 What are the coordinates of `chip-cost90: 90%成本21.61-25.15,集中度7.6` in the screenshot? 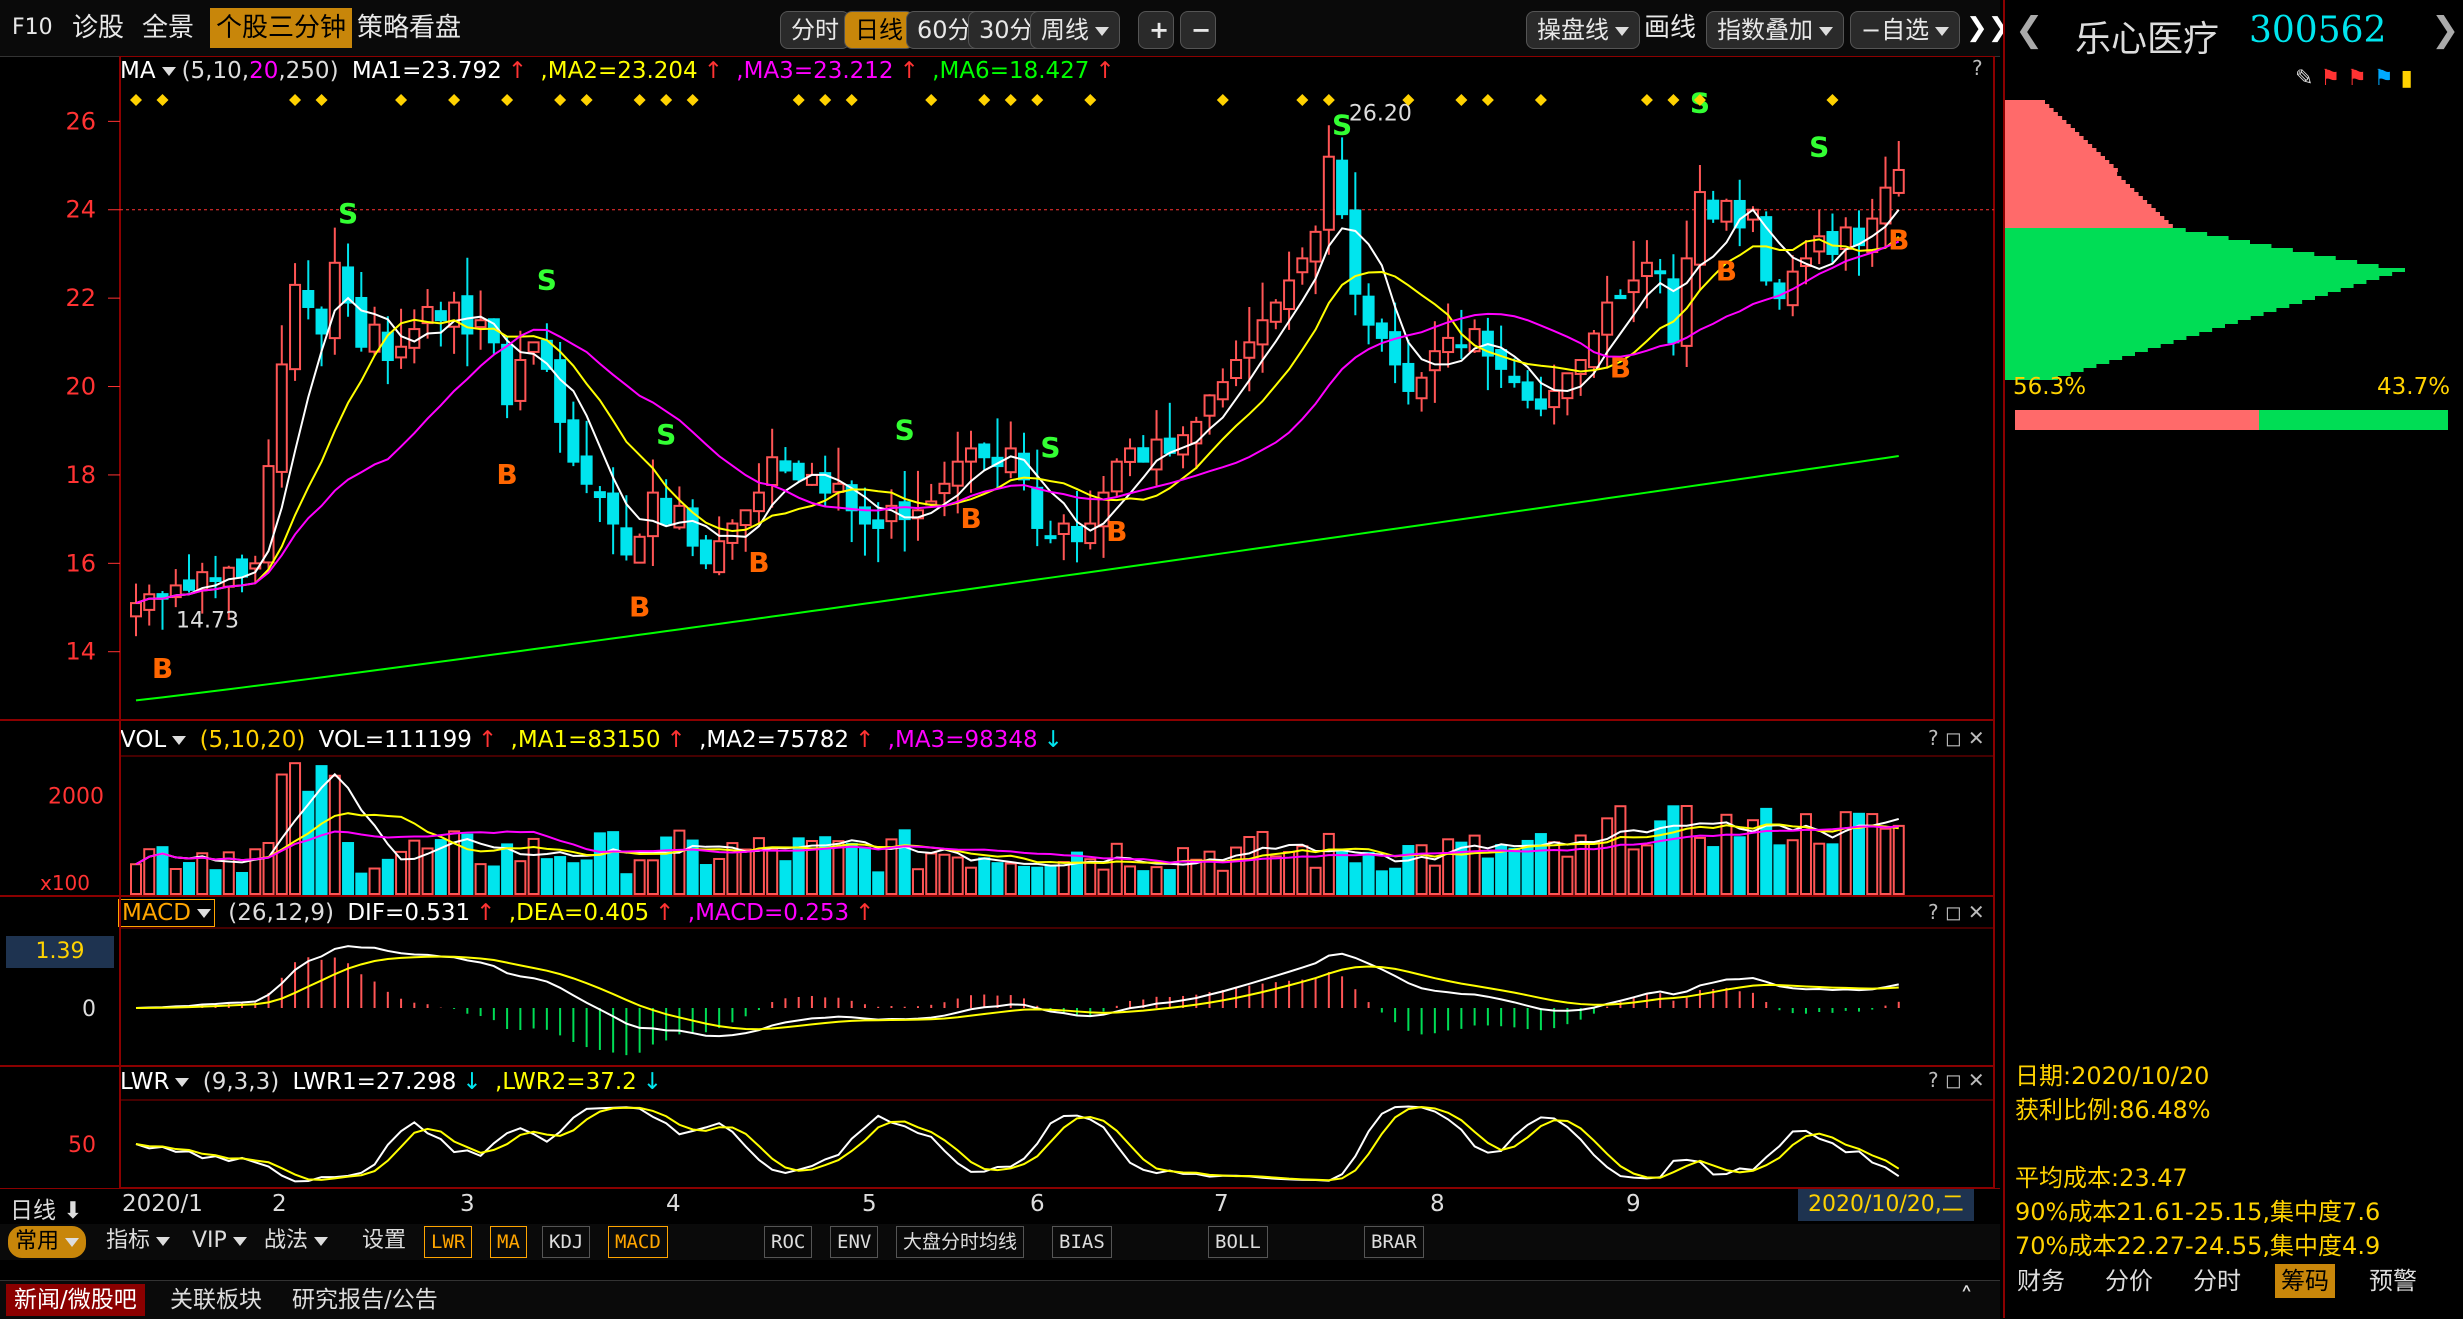 It's located at (2198, 1212).